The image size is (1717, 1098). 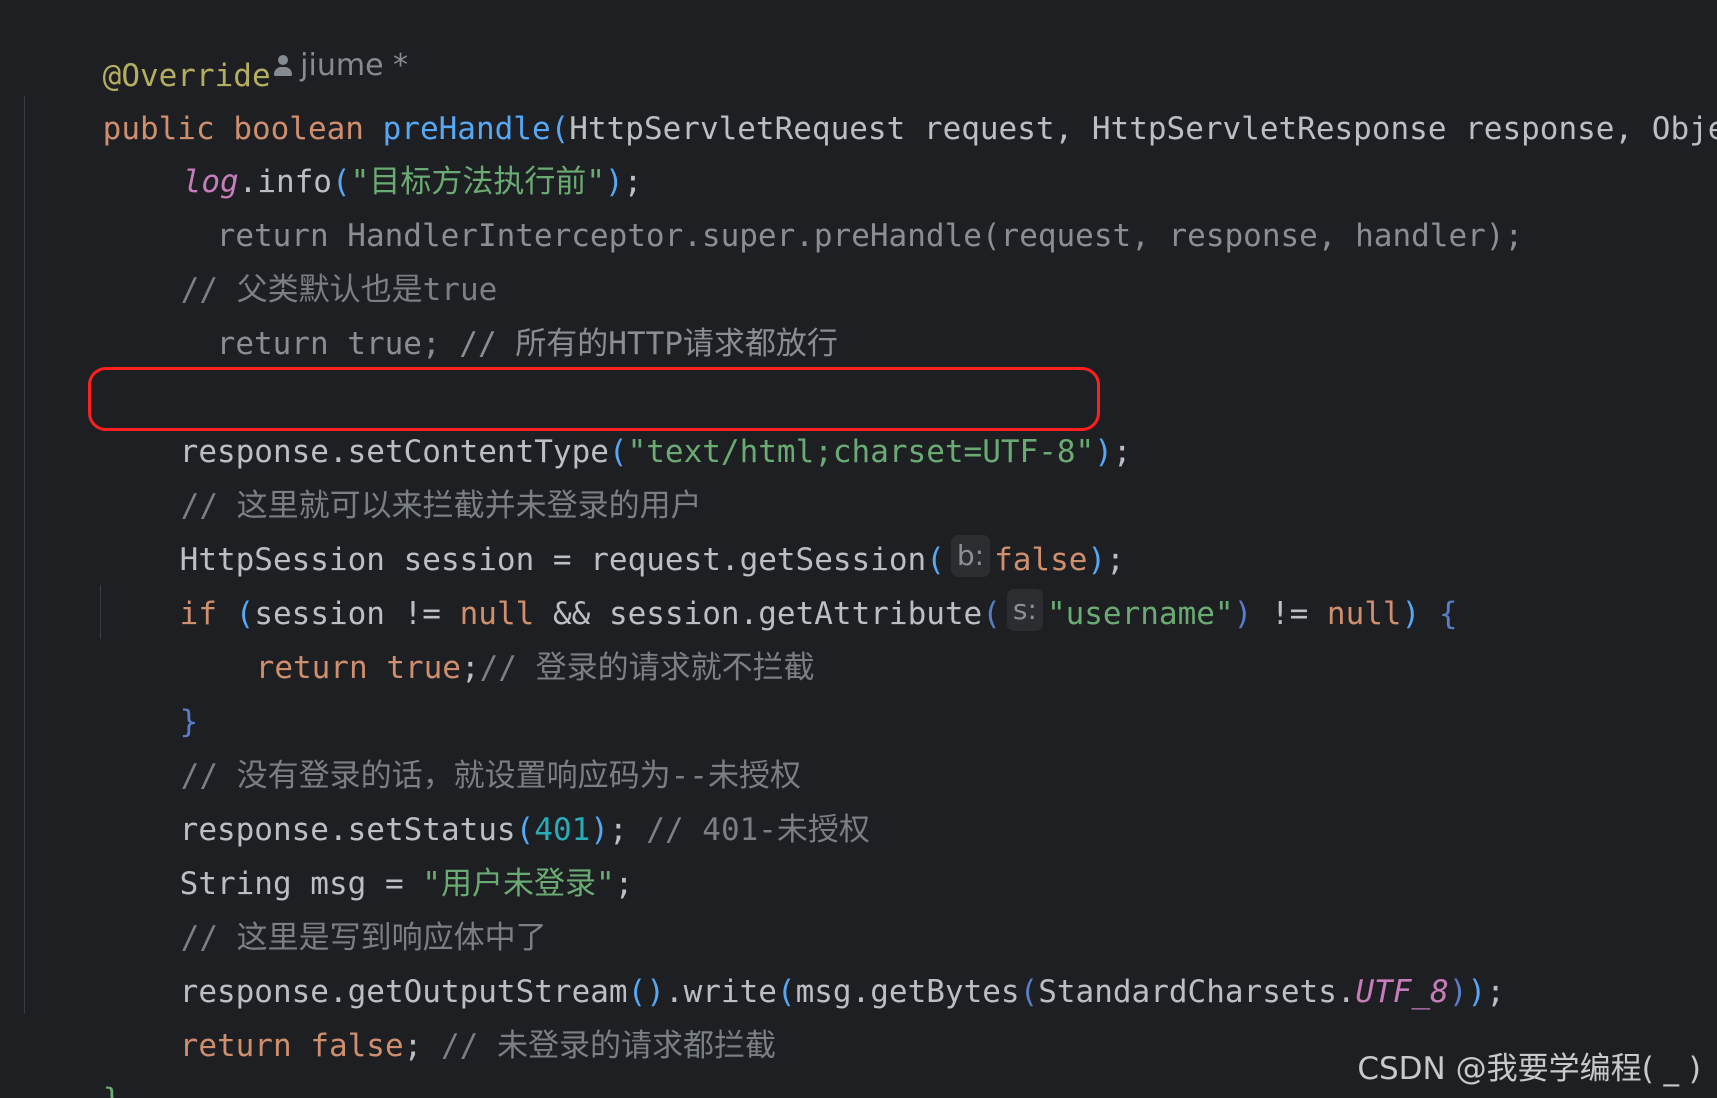 What do you see at coordinates (149, 47) in the screenshot?
I see `code-line-1: @Override` at bounding box center [149, 47].